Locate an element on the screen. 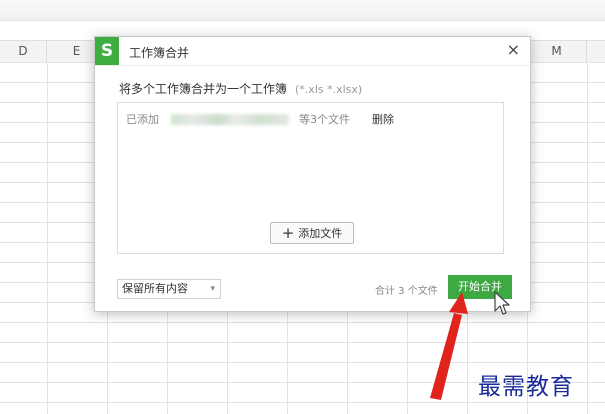 Image resolution: width=605 pixels, height=414 pixels. mouse-cursor-icon is located at coordinates (502, 303).